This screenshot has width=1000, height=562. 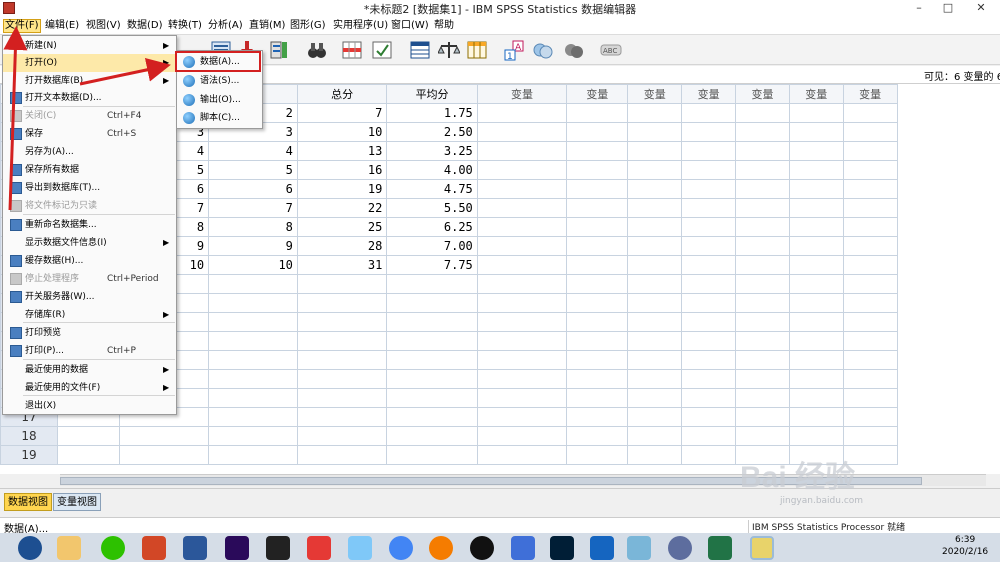 I want to click on insert-variable-icon, so click(x=382, y=50).